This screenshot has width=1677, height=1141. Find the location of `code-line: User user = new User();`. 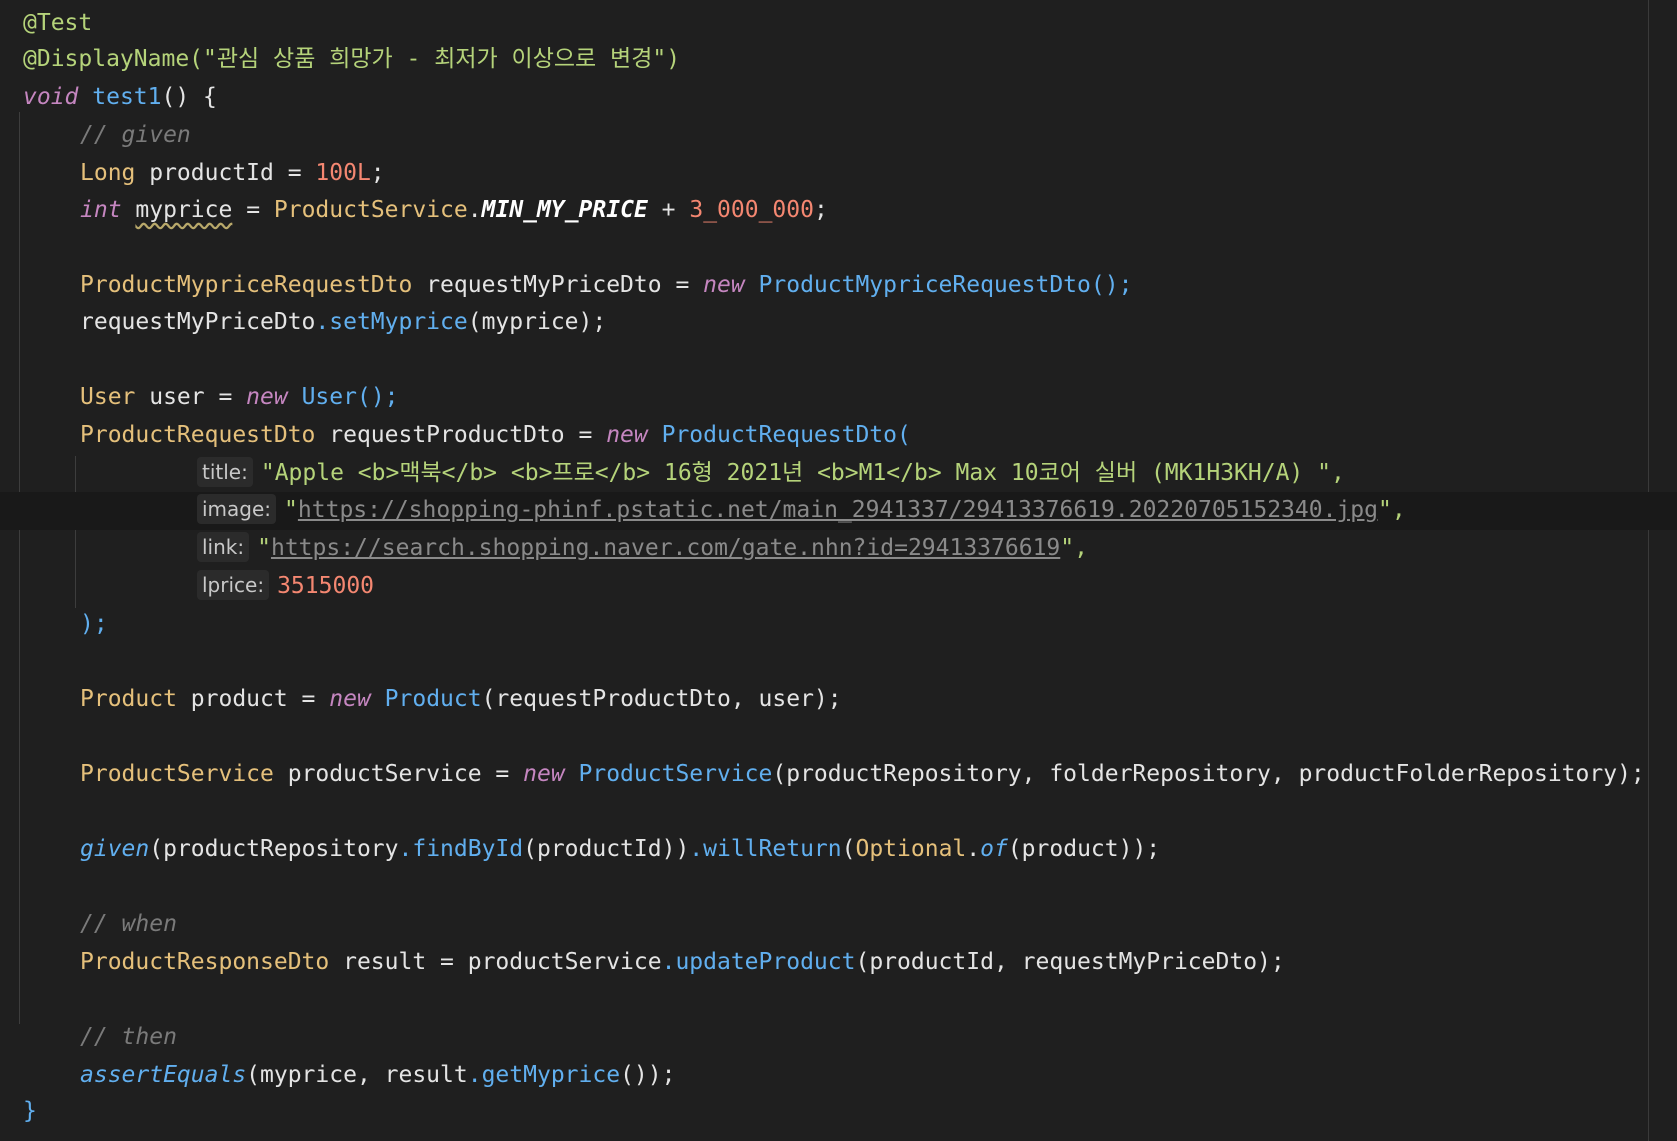

code-line: User user = new User(); is located at coordinates (838, 398).